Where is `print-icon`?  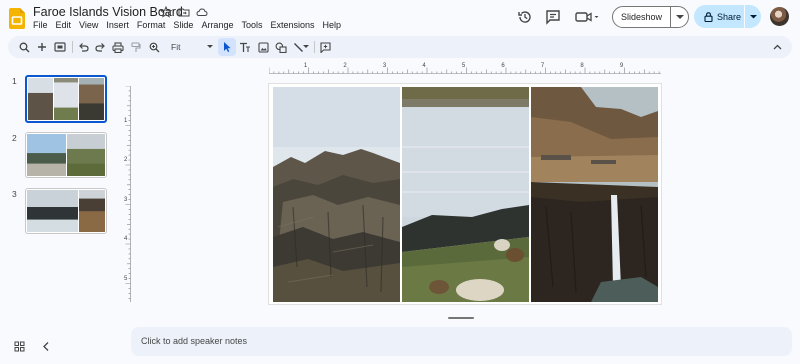
print-icon is located at coordinates (118, 47).